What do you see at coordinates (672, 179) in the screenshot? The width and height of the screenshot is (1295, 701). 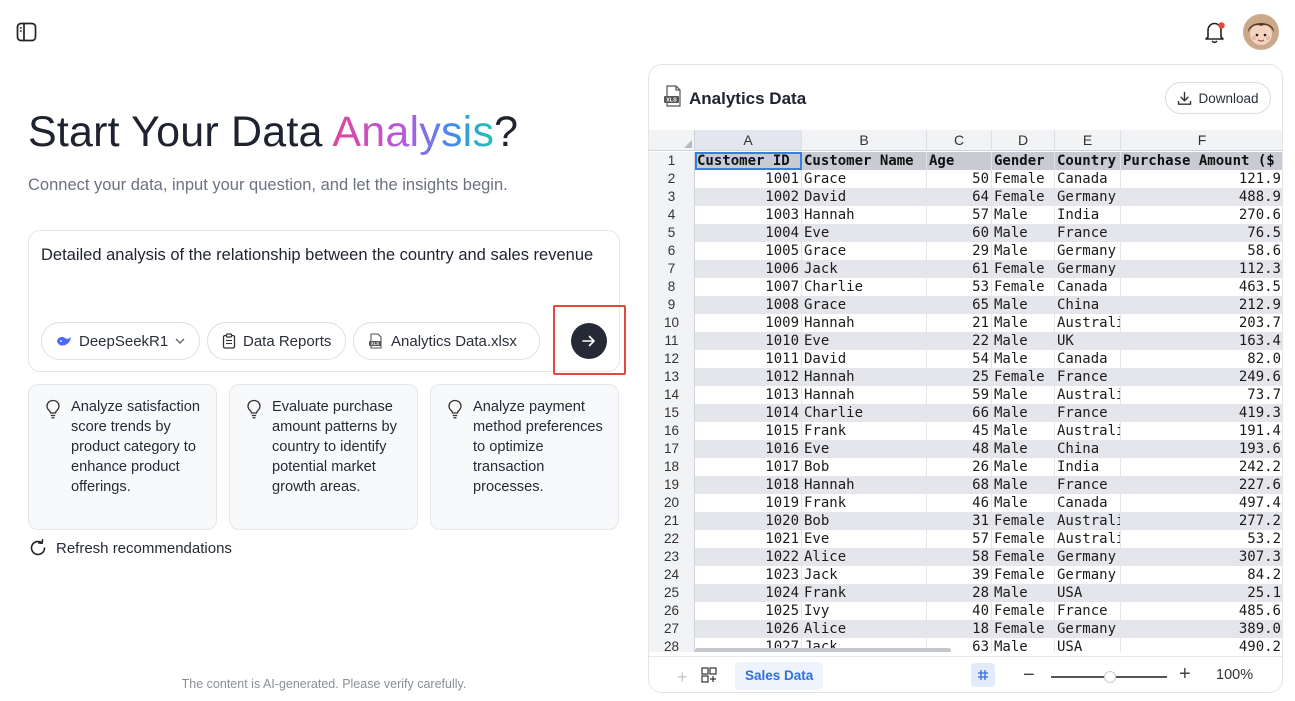 I see `row-number: 2` at bounding box center [672, 179].